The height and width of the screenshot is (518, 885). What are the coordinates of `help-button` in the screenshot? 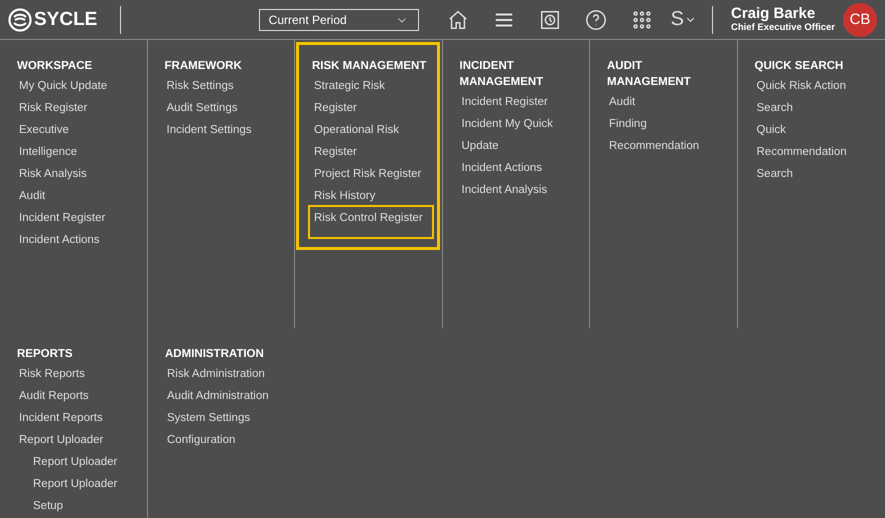 It's located at (595, 19).